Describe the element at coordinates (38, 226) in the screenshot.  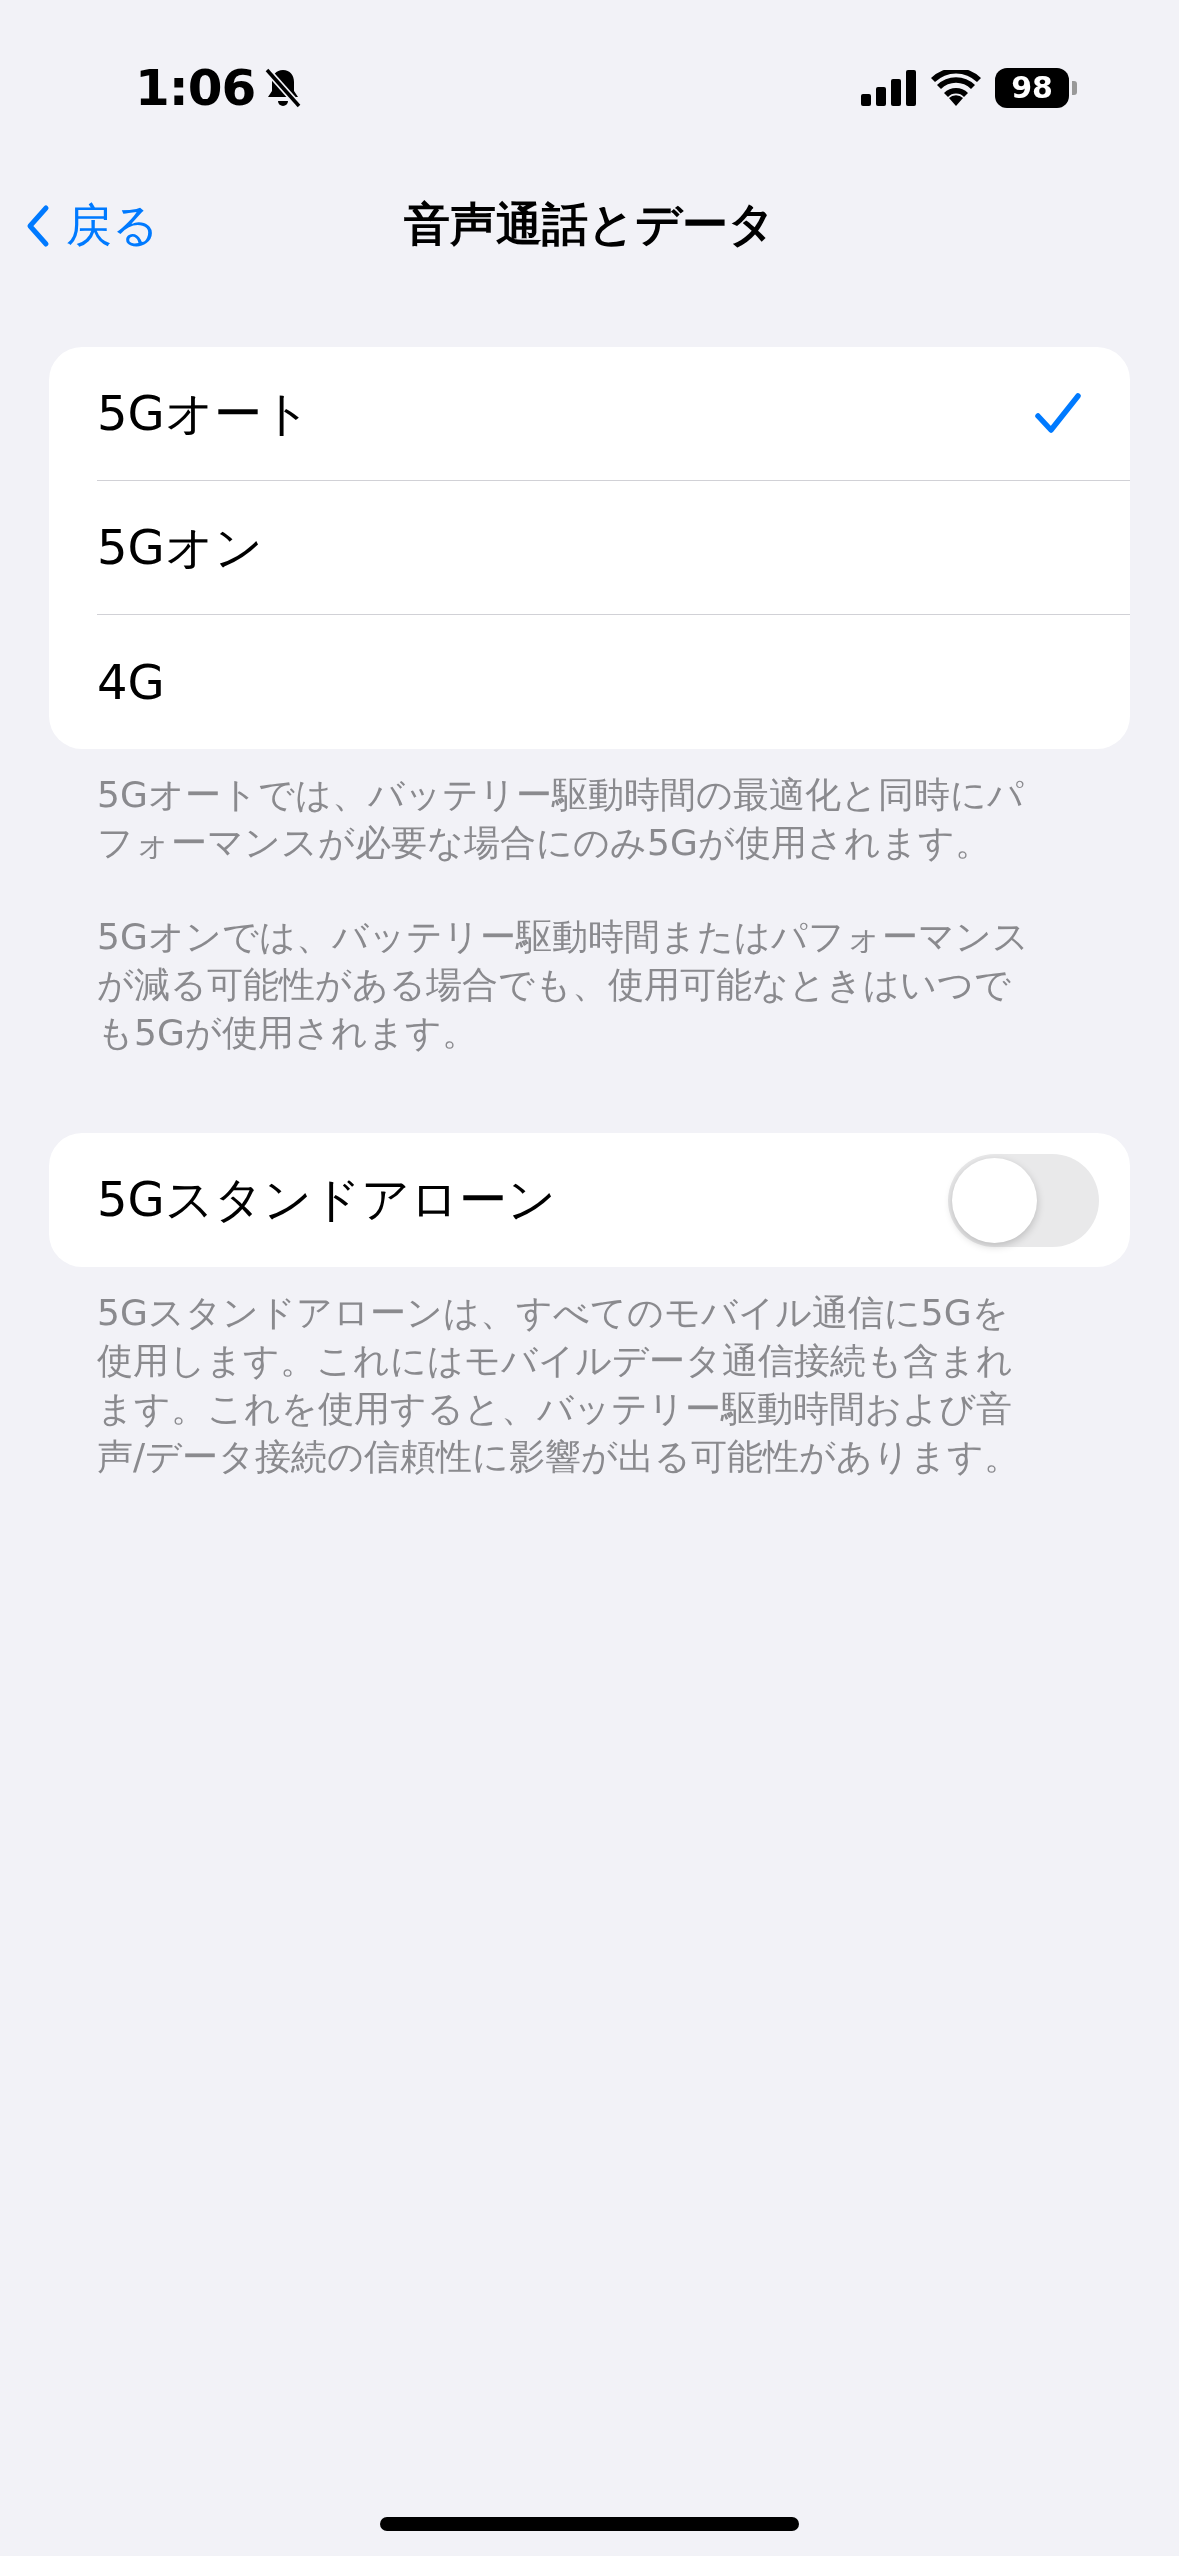
I see `chevron-icon` at that location.